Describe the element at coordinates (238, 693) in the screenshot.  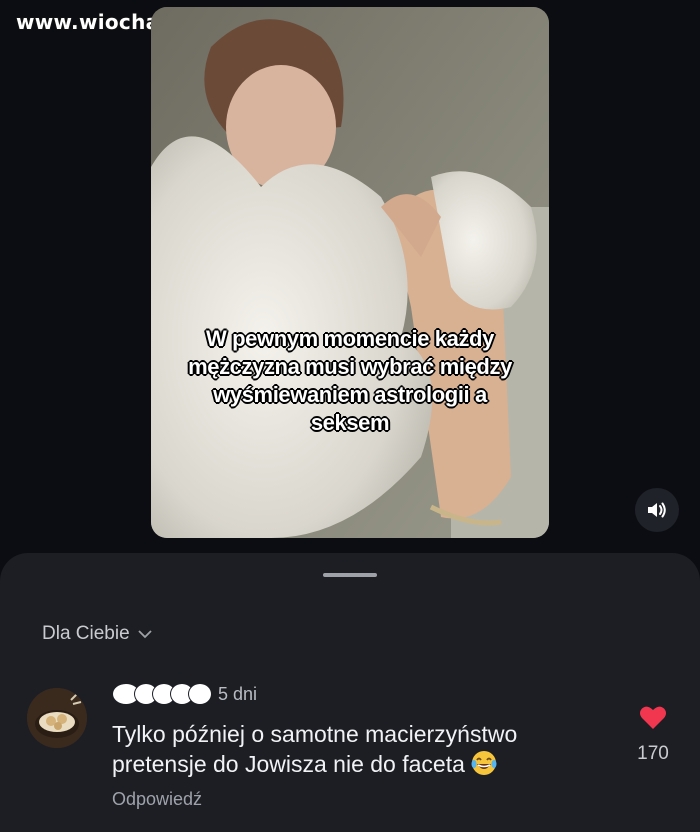
I see `comment-time: 5 dni` at that location.